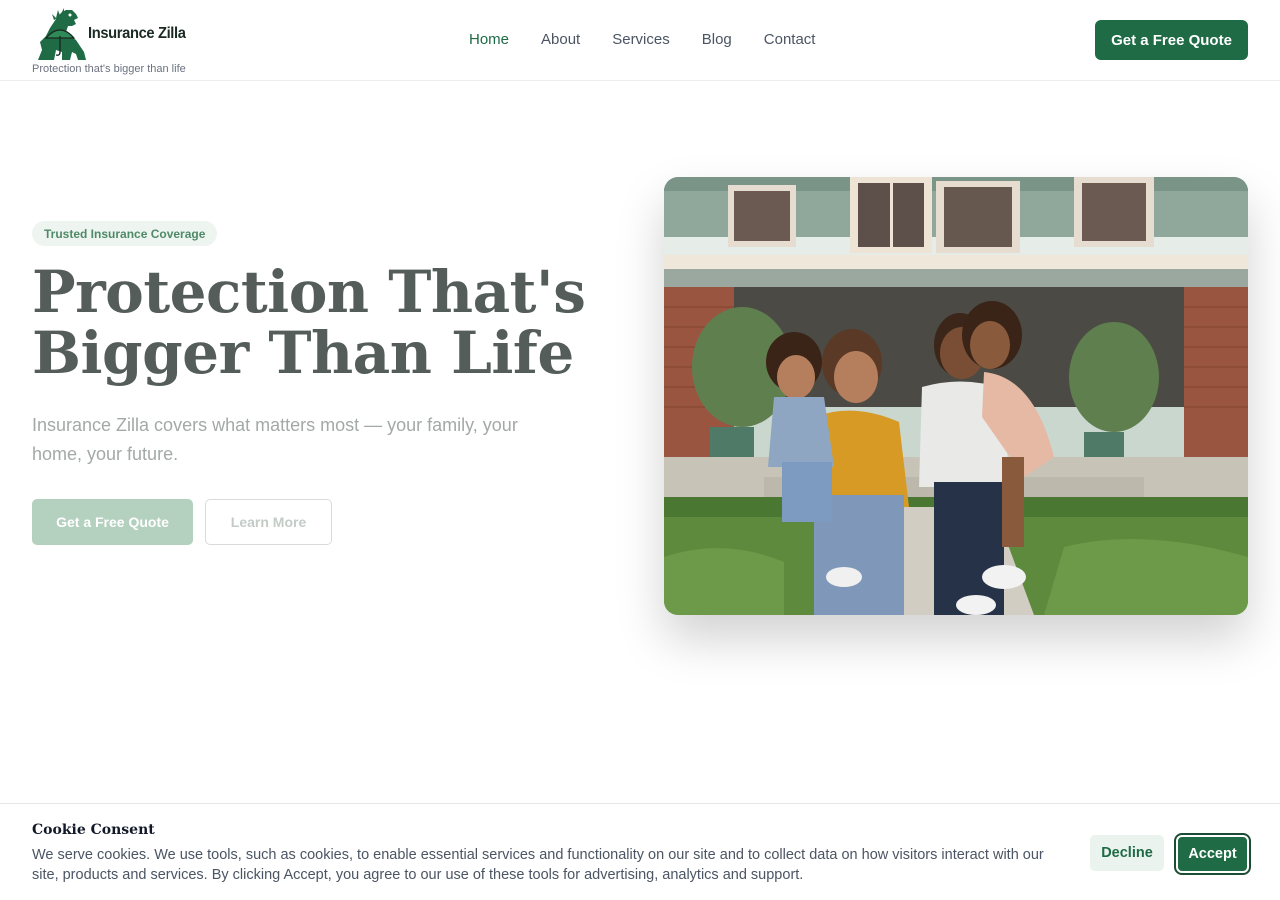  I want to click on nav-services: Services, so click(641, 40).